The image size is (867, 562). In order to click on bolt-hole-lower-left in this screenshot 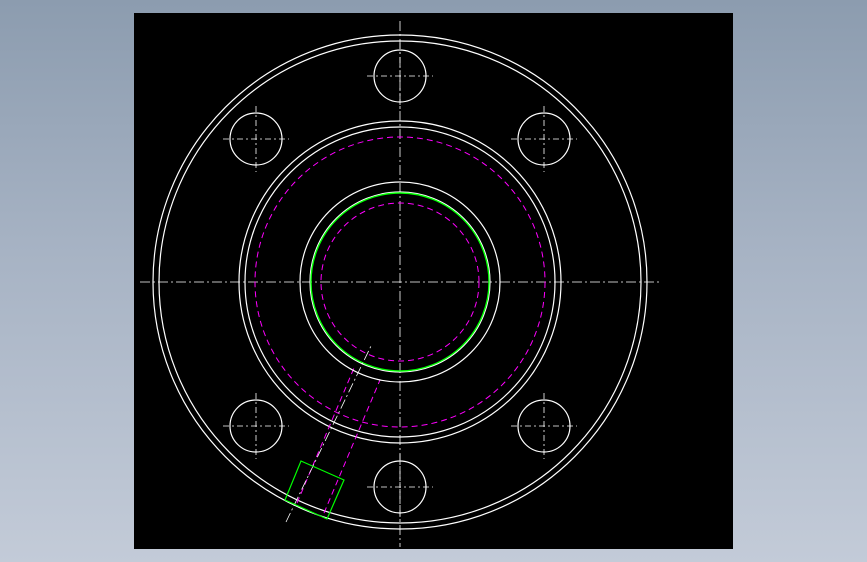, I will do `click(256, 426)`.